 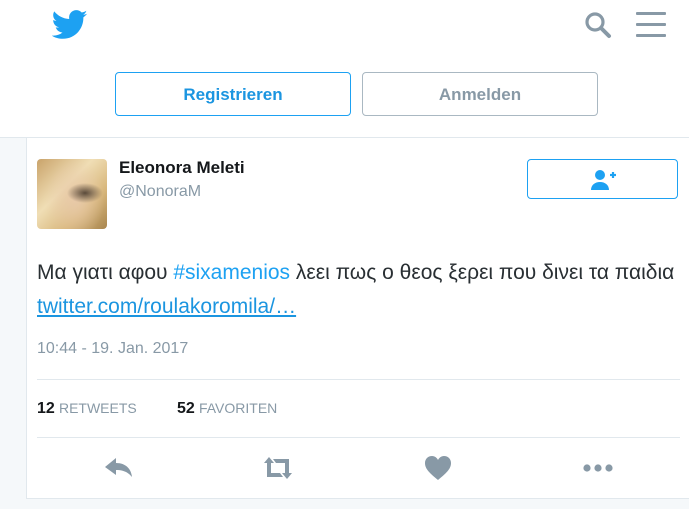 What do you see at coordinates (182, 168) in the screenshot?
I see `author-name: Eleonora Meleti` at bounding box center [182, 168].